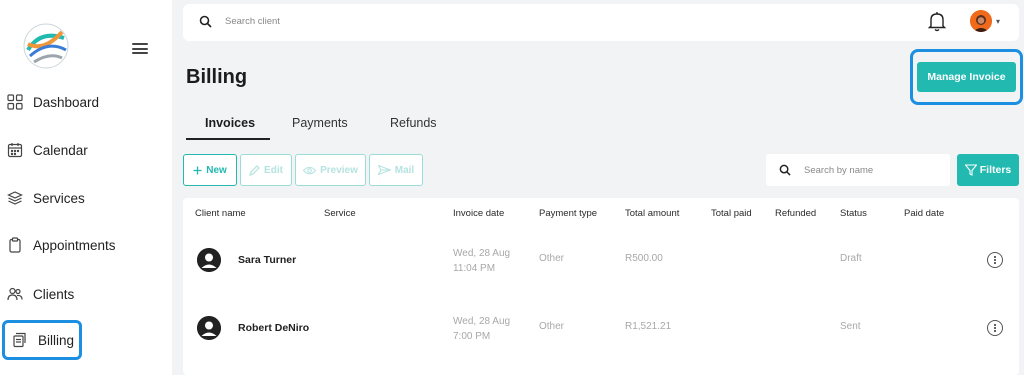  Describe the element at coordinates (86, 294) in the screenshot. I see `sidebar-item-clients: Clients` at that location.